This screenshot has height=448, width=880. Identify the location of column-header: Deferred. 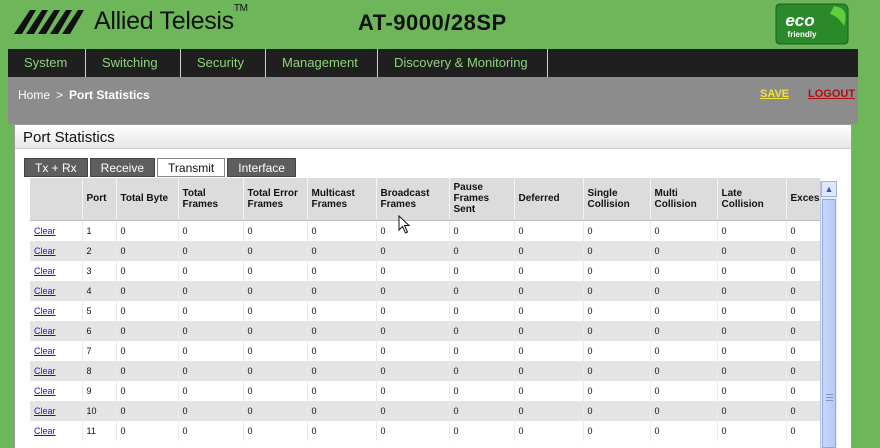
(549, 199).